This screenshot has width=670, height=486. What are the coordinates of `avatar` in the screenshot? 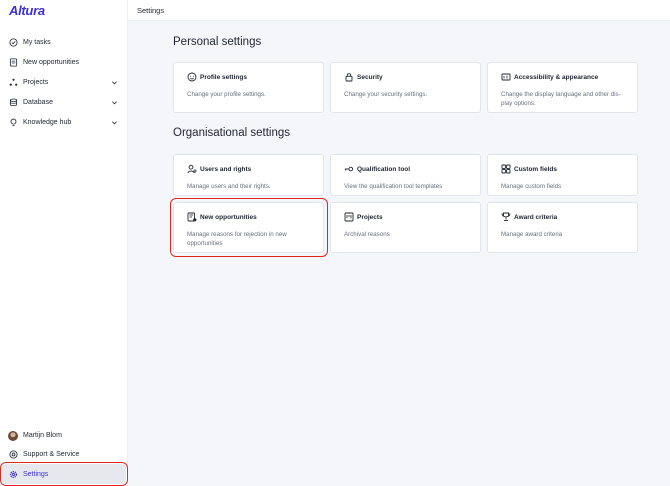 It's located at (13, 435).